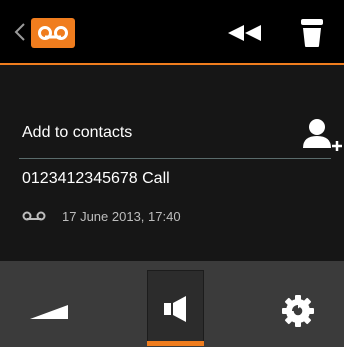 The width and height of the screenshot is (344, 347). Describe the element at coordinates (20, 32) in the screenshot. I see `chevron-left-icon` at that location.